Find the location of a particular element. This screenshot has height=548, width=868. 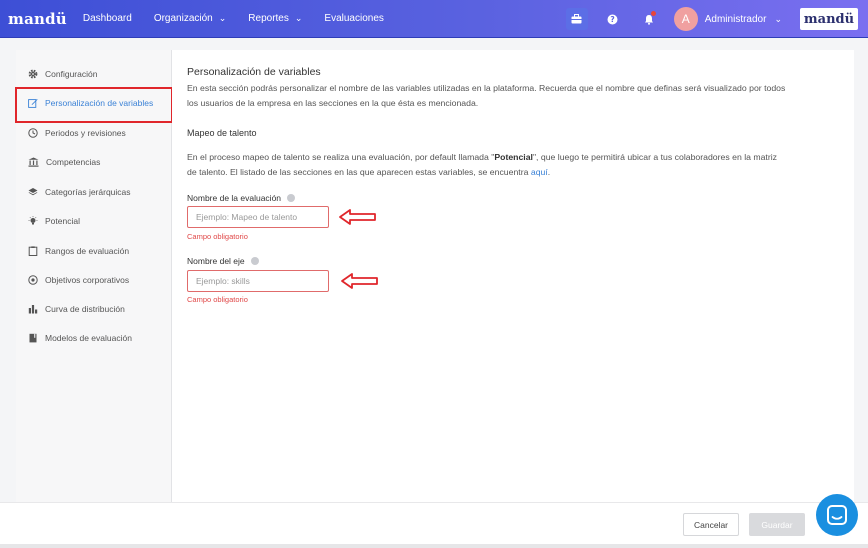

layers-icon is located at coordinates (33, 192).